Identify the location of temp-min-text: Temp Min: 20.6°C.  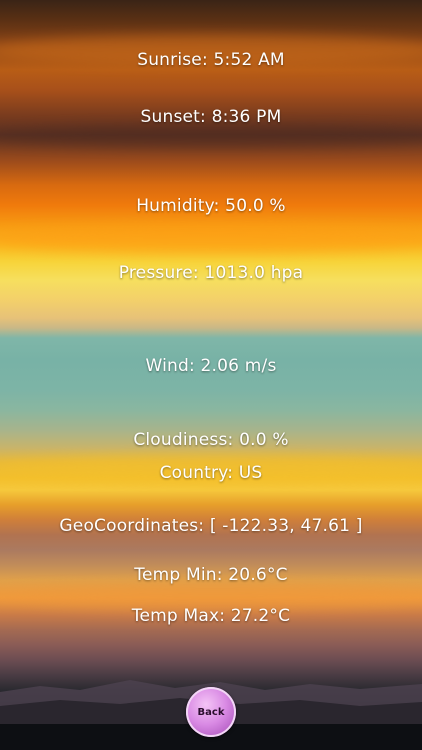
(211, 575).